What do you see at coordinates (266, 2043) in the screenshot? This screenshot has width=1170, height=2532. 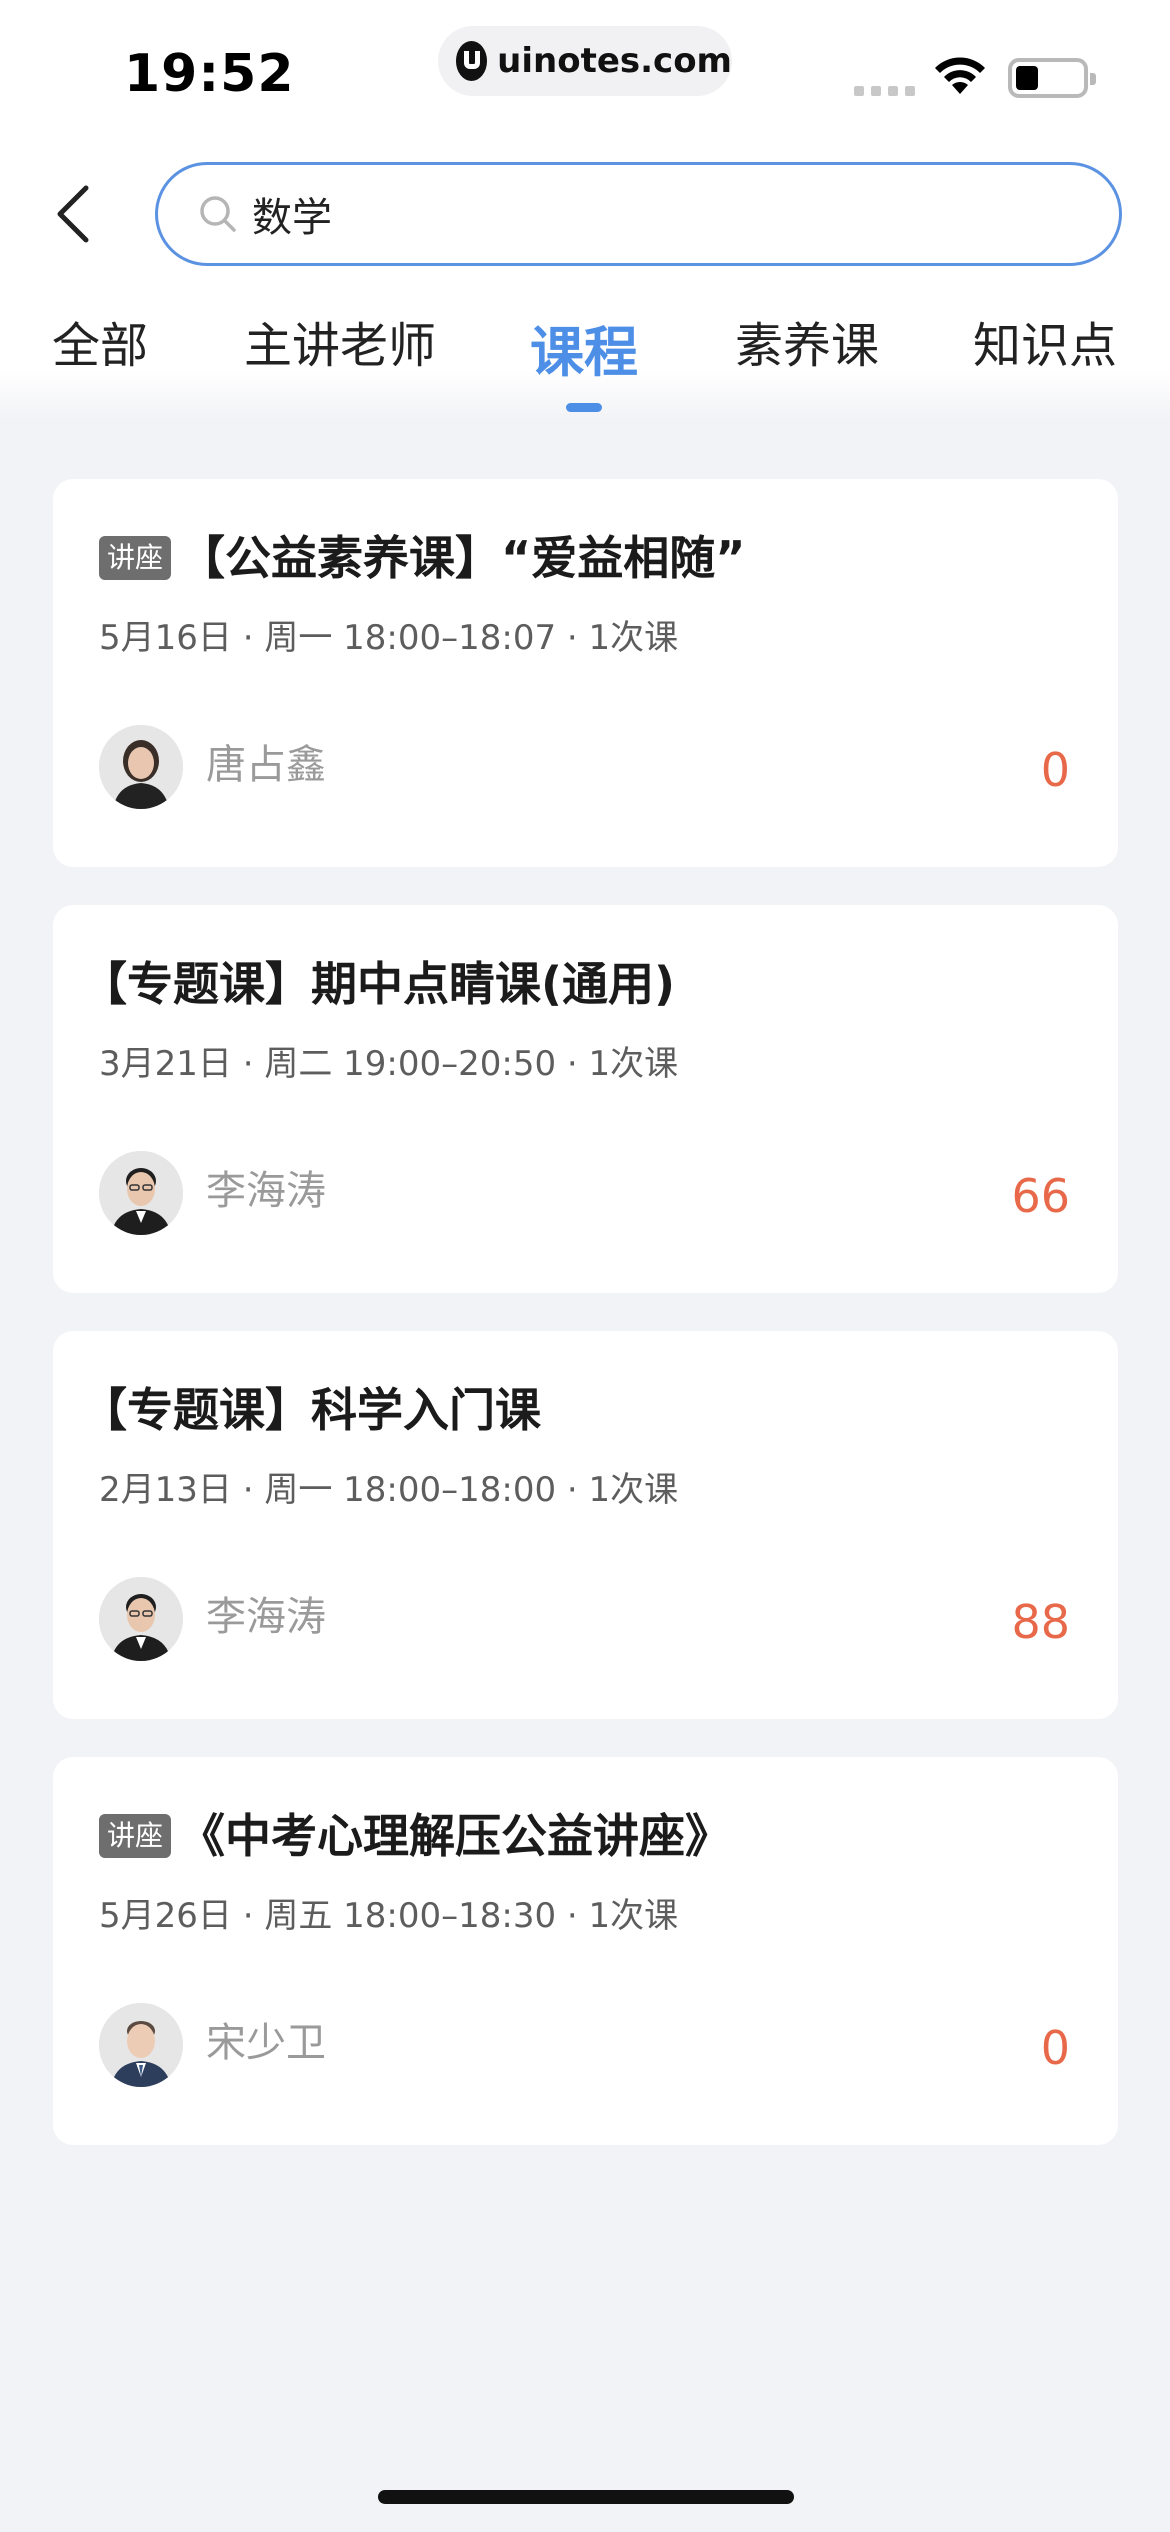 I see `teacher-name: 宋少卫` at bounding box center [266, 2043].